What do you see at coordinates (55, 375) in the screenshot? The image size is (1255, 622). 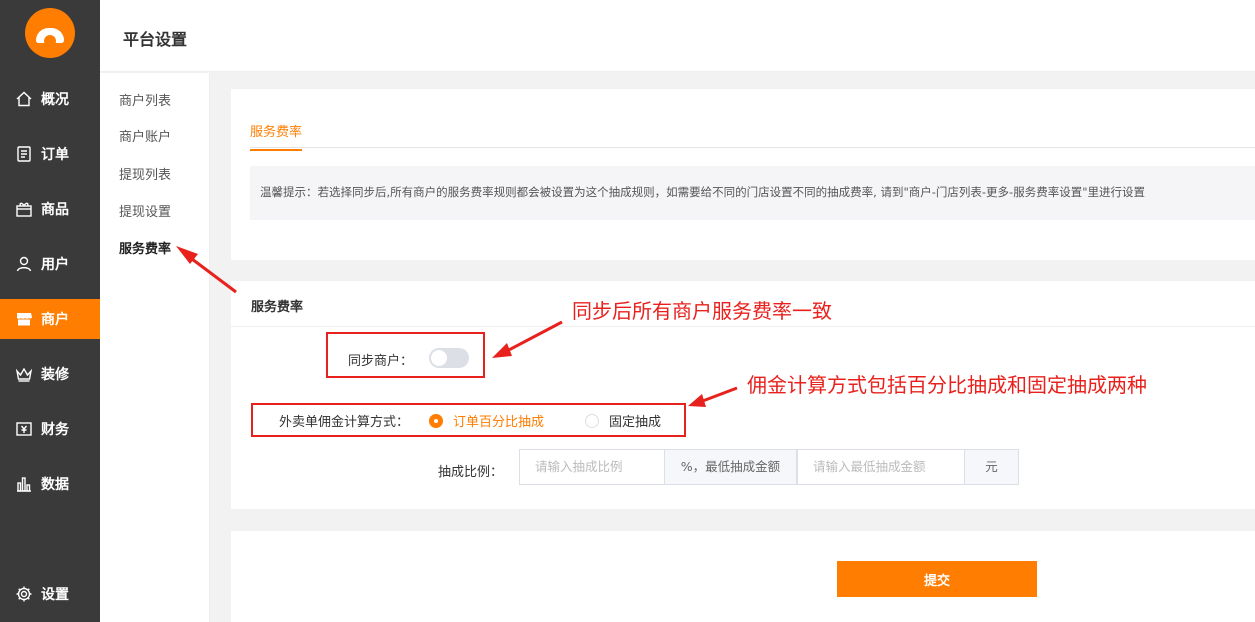 I see `nav-item-label: 装修` at bounding box center [55, 375].